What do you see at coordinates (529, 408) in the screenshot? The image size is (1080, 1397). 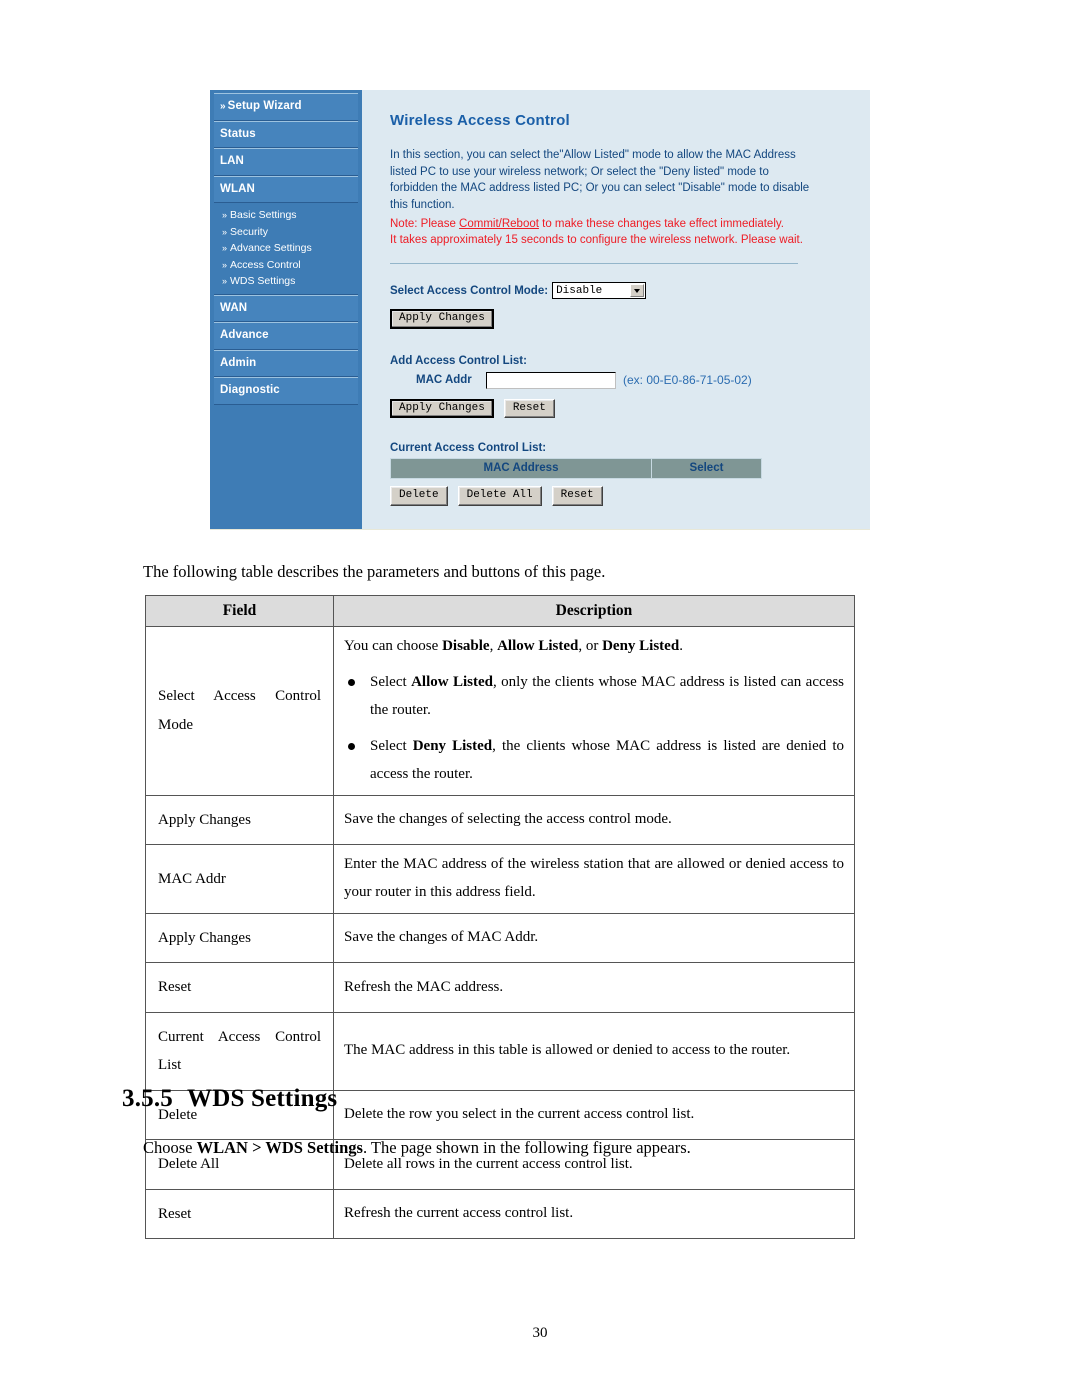 I see `reset-mac-button: Reset` at bounding box center [529, 408].